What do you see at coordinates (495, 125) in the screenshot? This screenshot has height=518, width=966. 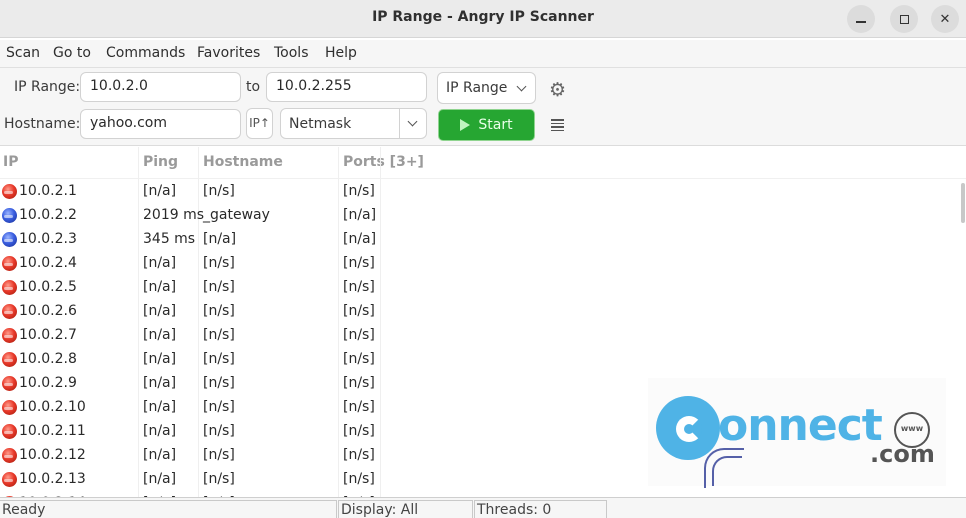 I see `start-label: Start` at bounding box center [495, 125].